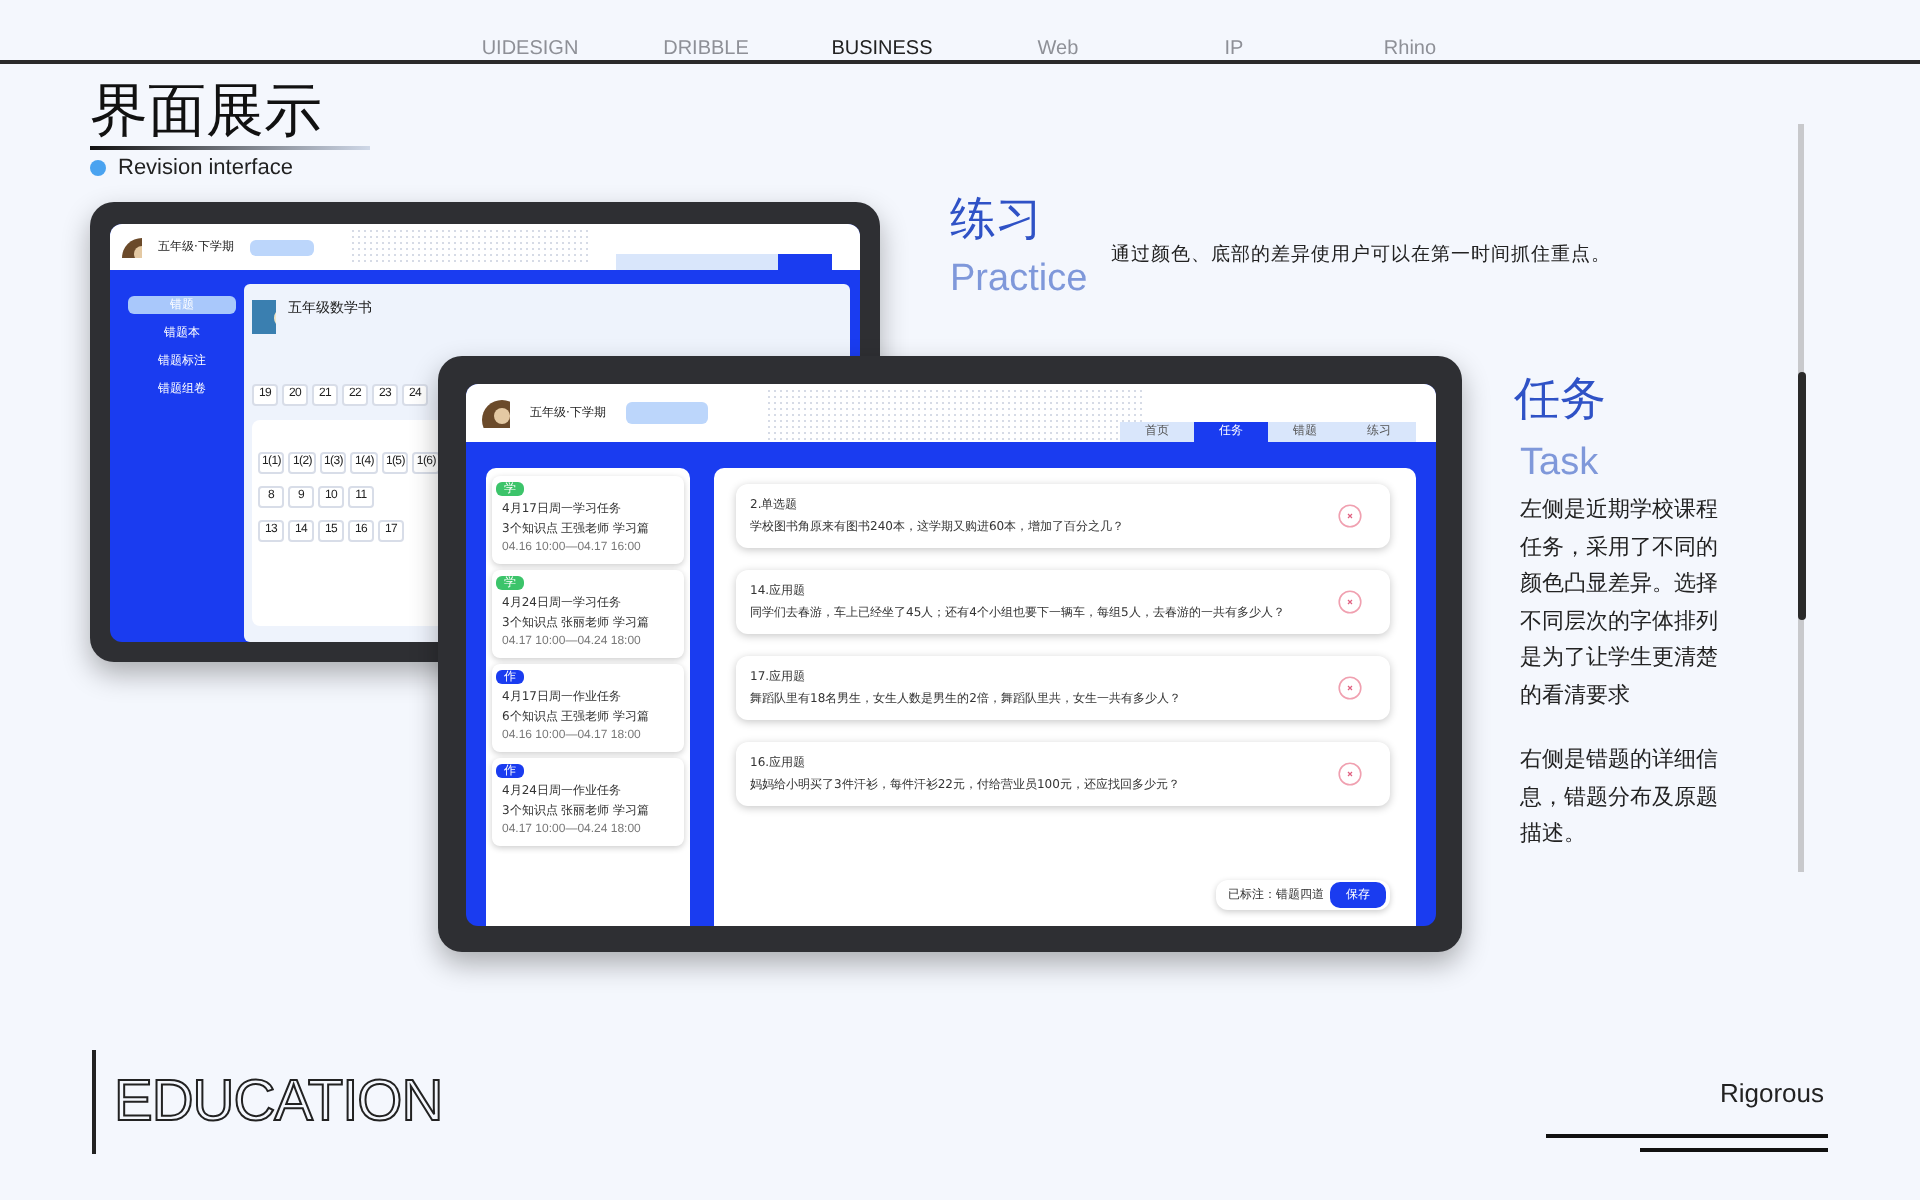 The image size is (1920, 1200). What do you see at coordinates (1620, 602) in the screenshot?
I see `section-description: 左侧是近期学校课程任务，采用了不同的颜色凸显差异。选择不同层次的字体排列是为了让学生更清楚的看清要求` at bounding box center [1620, 602].